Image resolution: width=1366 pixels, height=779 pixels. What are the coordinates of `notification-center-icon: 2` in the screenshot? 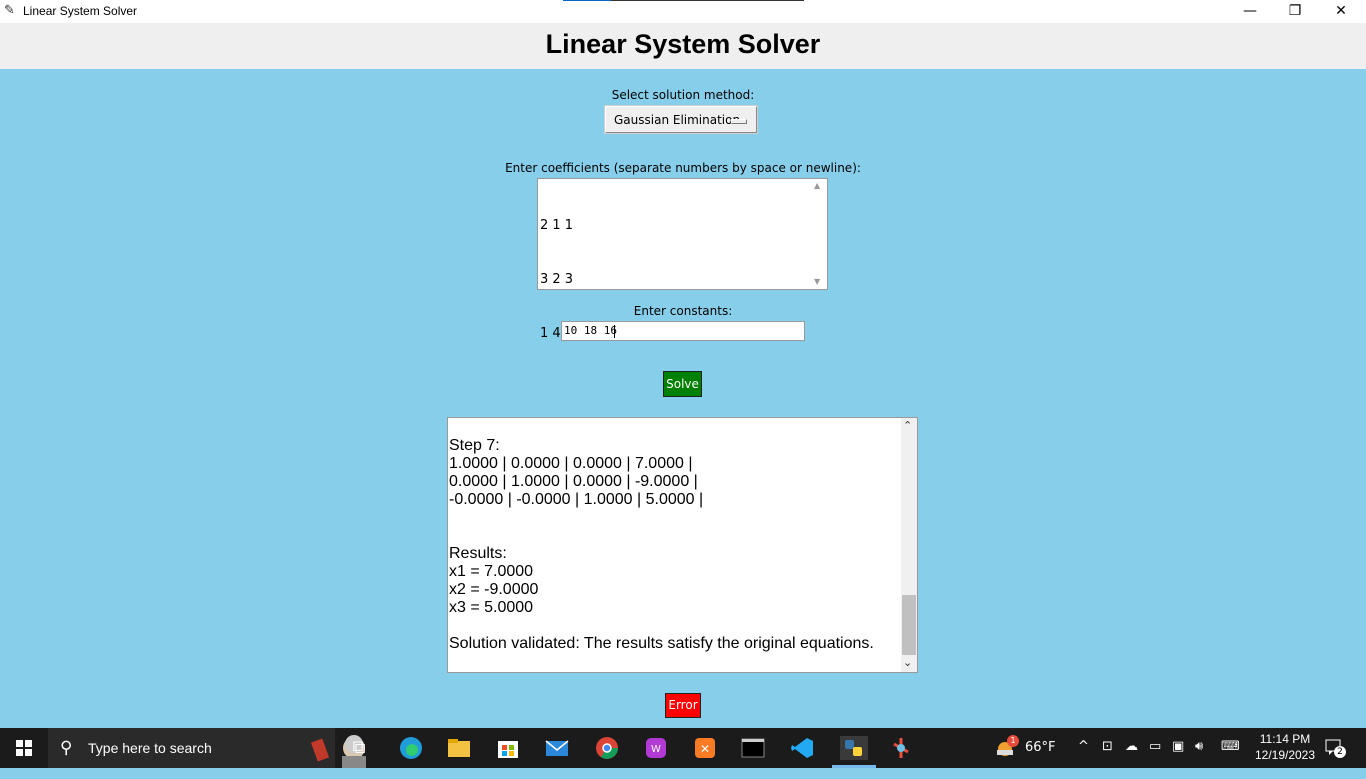 It's located at (1335, 748).